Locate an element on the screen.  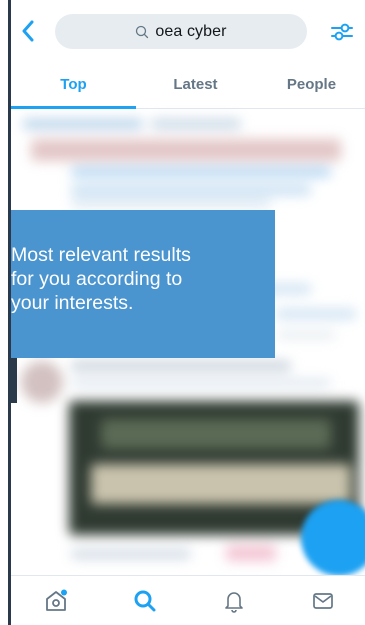
top-bar: oea cyber is located at coordinates (188, 31).